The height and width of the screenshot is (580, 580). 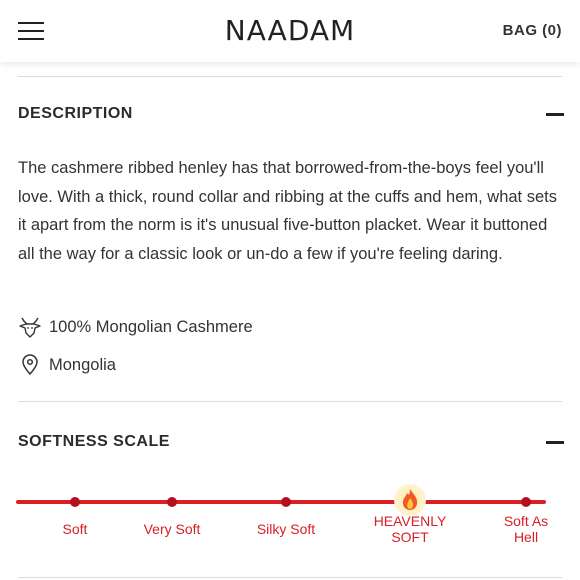 I want to click on scale-label: Silky Soft, so click(x=286, y=529).